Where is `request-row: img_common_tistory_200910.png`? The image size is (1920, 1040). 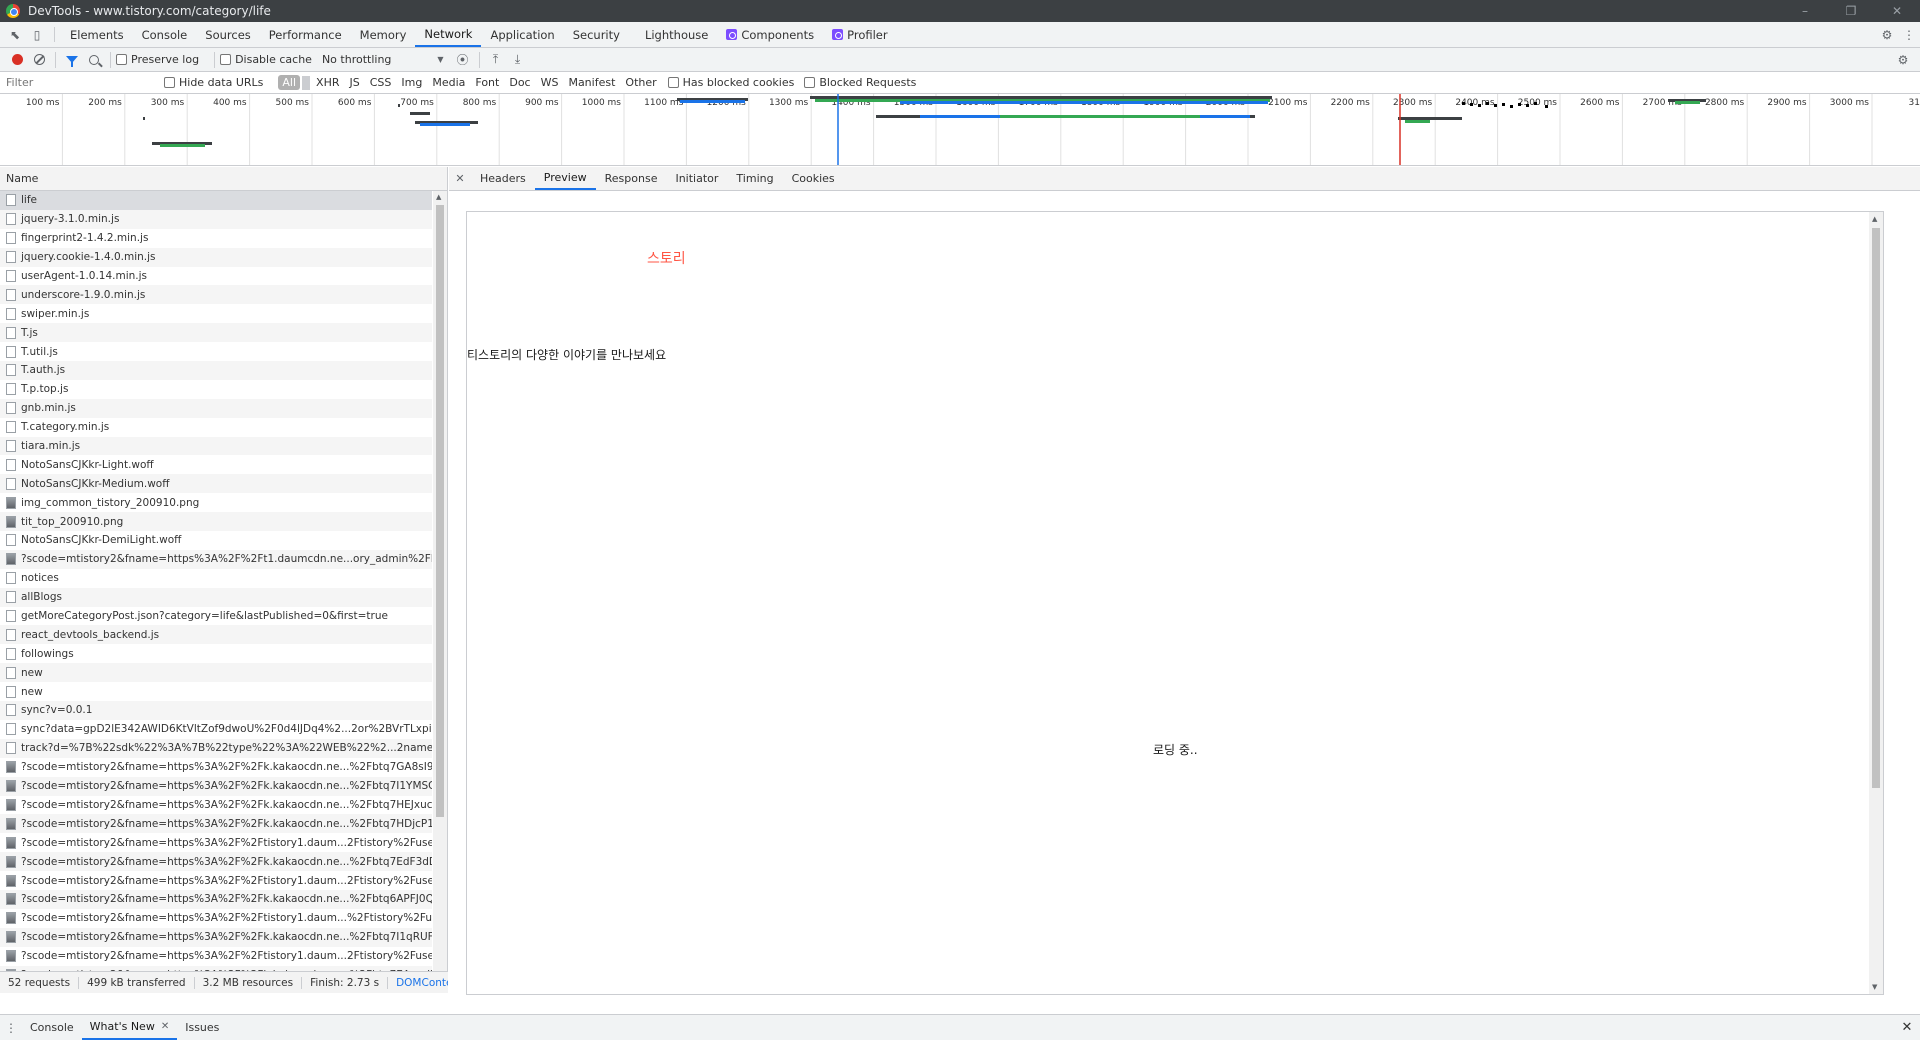 request-row: img_common_tistory_200910.png is located at coordinates (216, 502).